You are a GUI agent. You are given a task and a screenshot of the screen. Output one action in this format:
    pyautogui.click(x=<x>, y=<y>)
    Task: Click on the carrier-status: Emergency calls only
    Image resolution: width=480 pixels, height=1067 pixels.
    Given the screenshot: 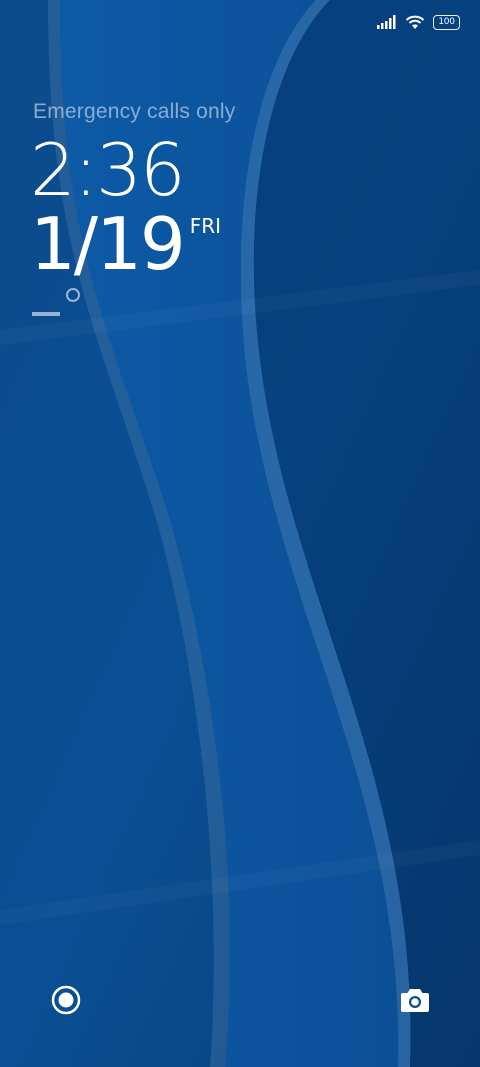 What is the action you would take?
    pyautogui.click(x=134, y=111)
    